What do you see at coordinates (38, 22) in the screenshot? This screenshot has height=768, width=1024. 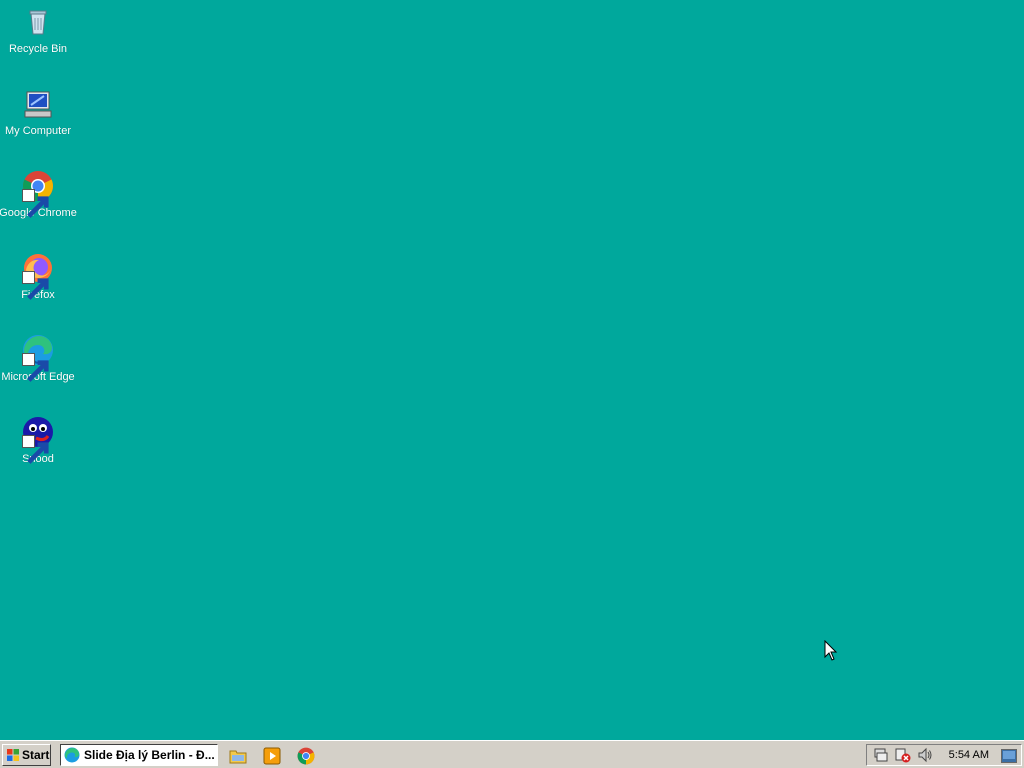 I see `recycle-bin-icon` at bounding box center [38, 22].